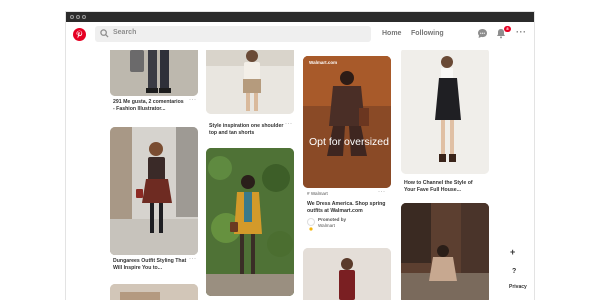 This screenshot has width=600, height=300. I want to click on privacy-link: Privacy, so click(518, 287).